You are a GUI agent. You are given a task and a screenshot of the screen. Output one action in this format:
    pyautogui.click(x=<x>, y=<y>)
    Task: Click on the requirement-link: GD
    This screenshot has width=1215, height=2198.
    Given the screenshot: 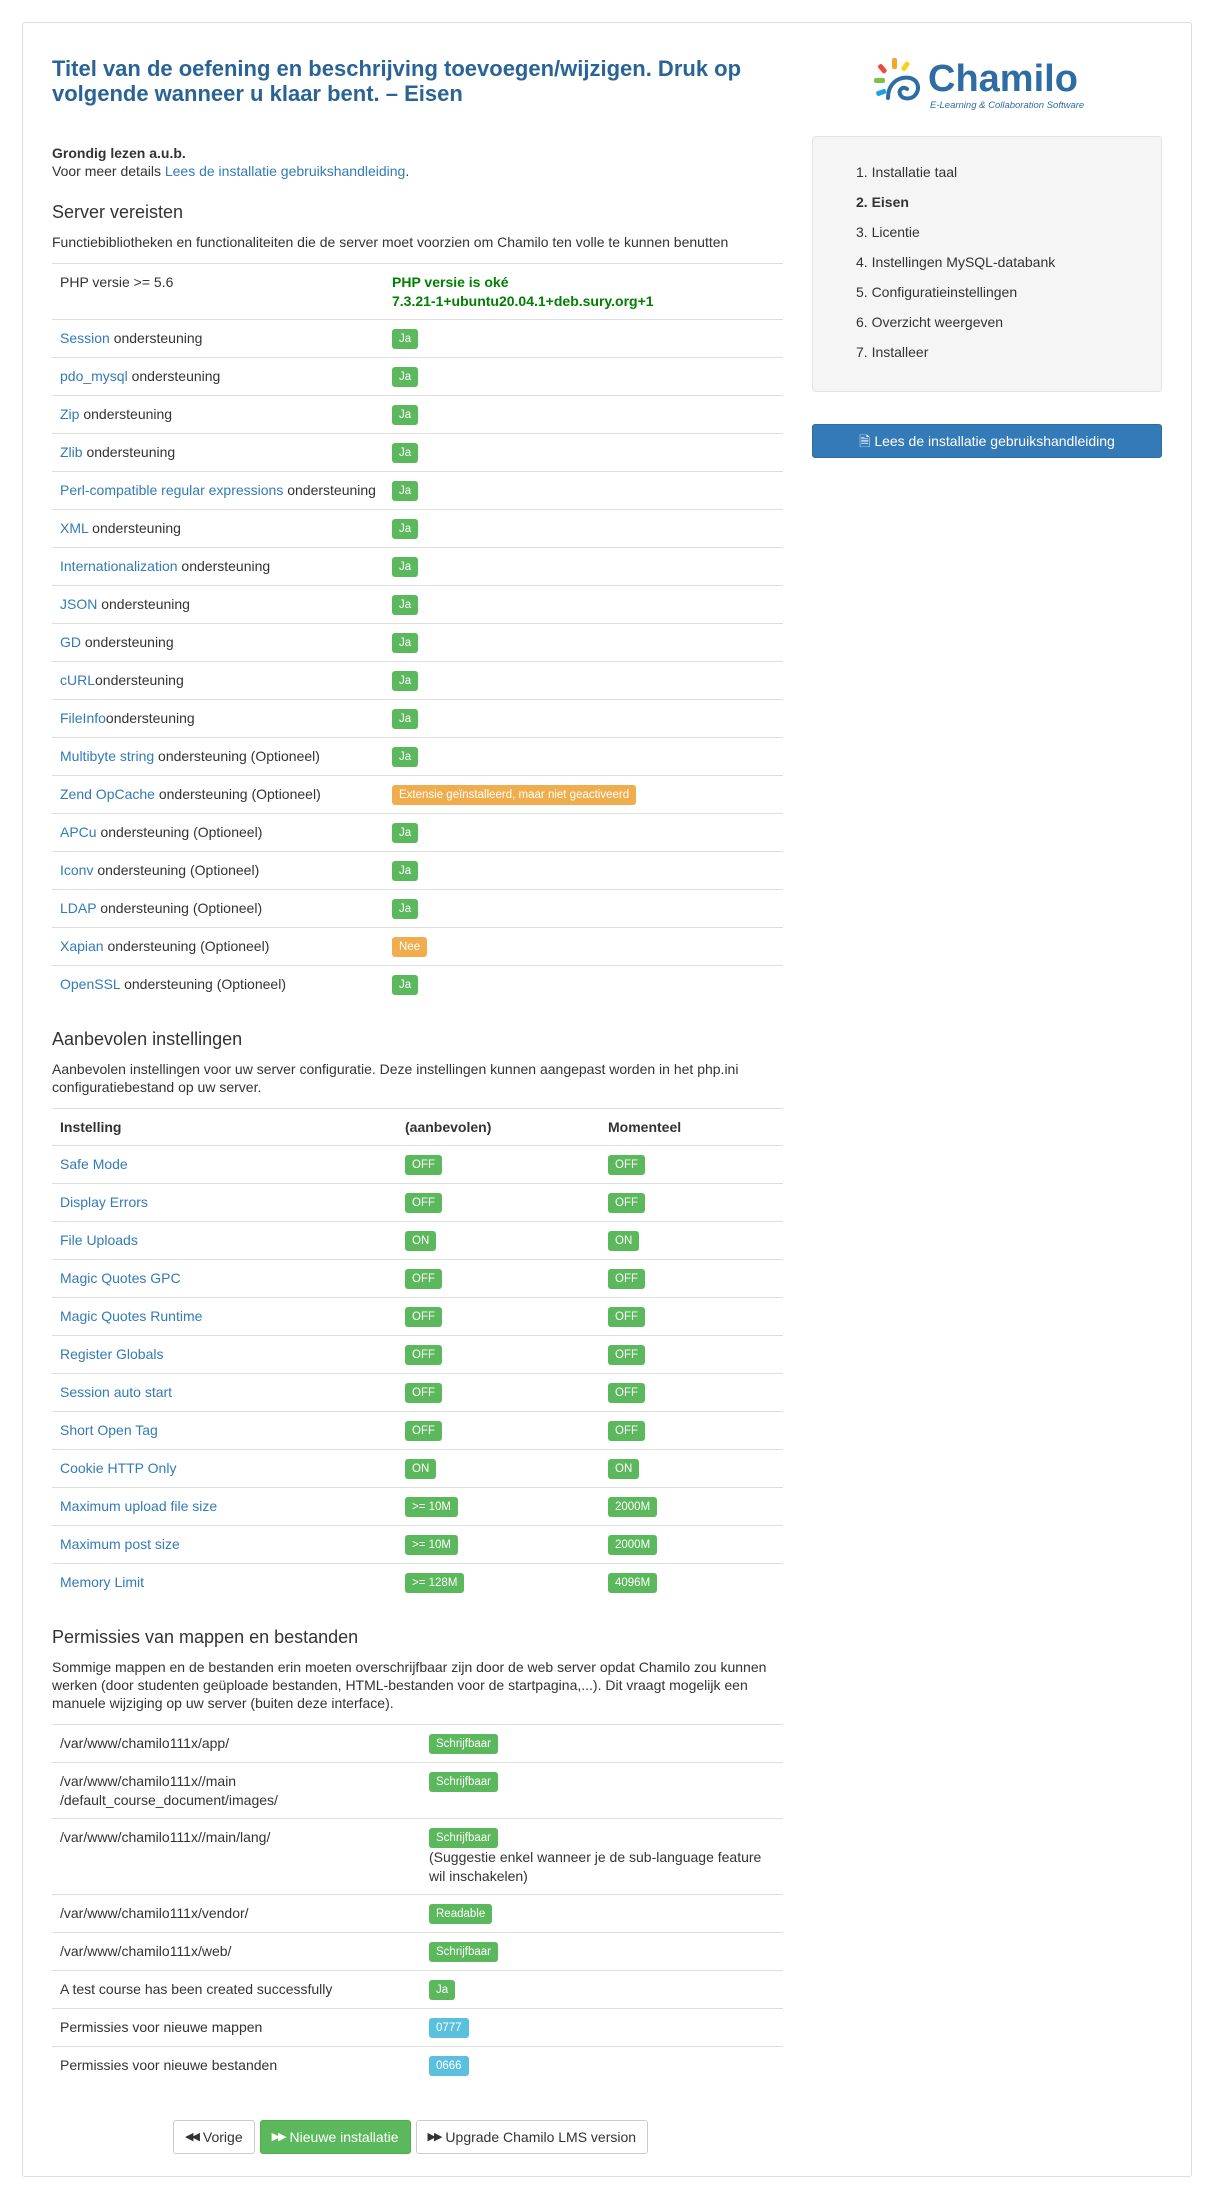 What is the action you would take?
    pyautogui.click(x=70, y=642)
    